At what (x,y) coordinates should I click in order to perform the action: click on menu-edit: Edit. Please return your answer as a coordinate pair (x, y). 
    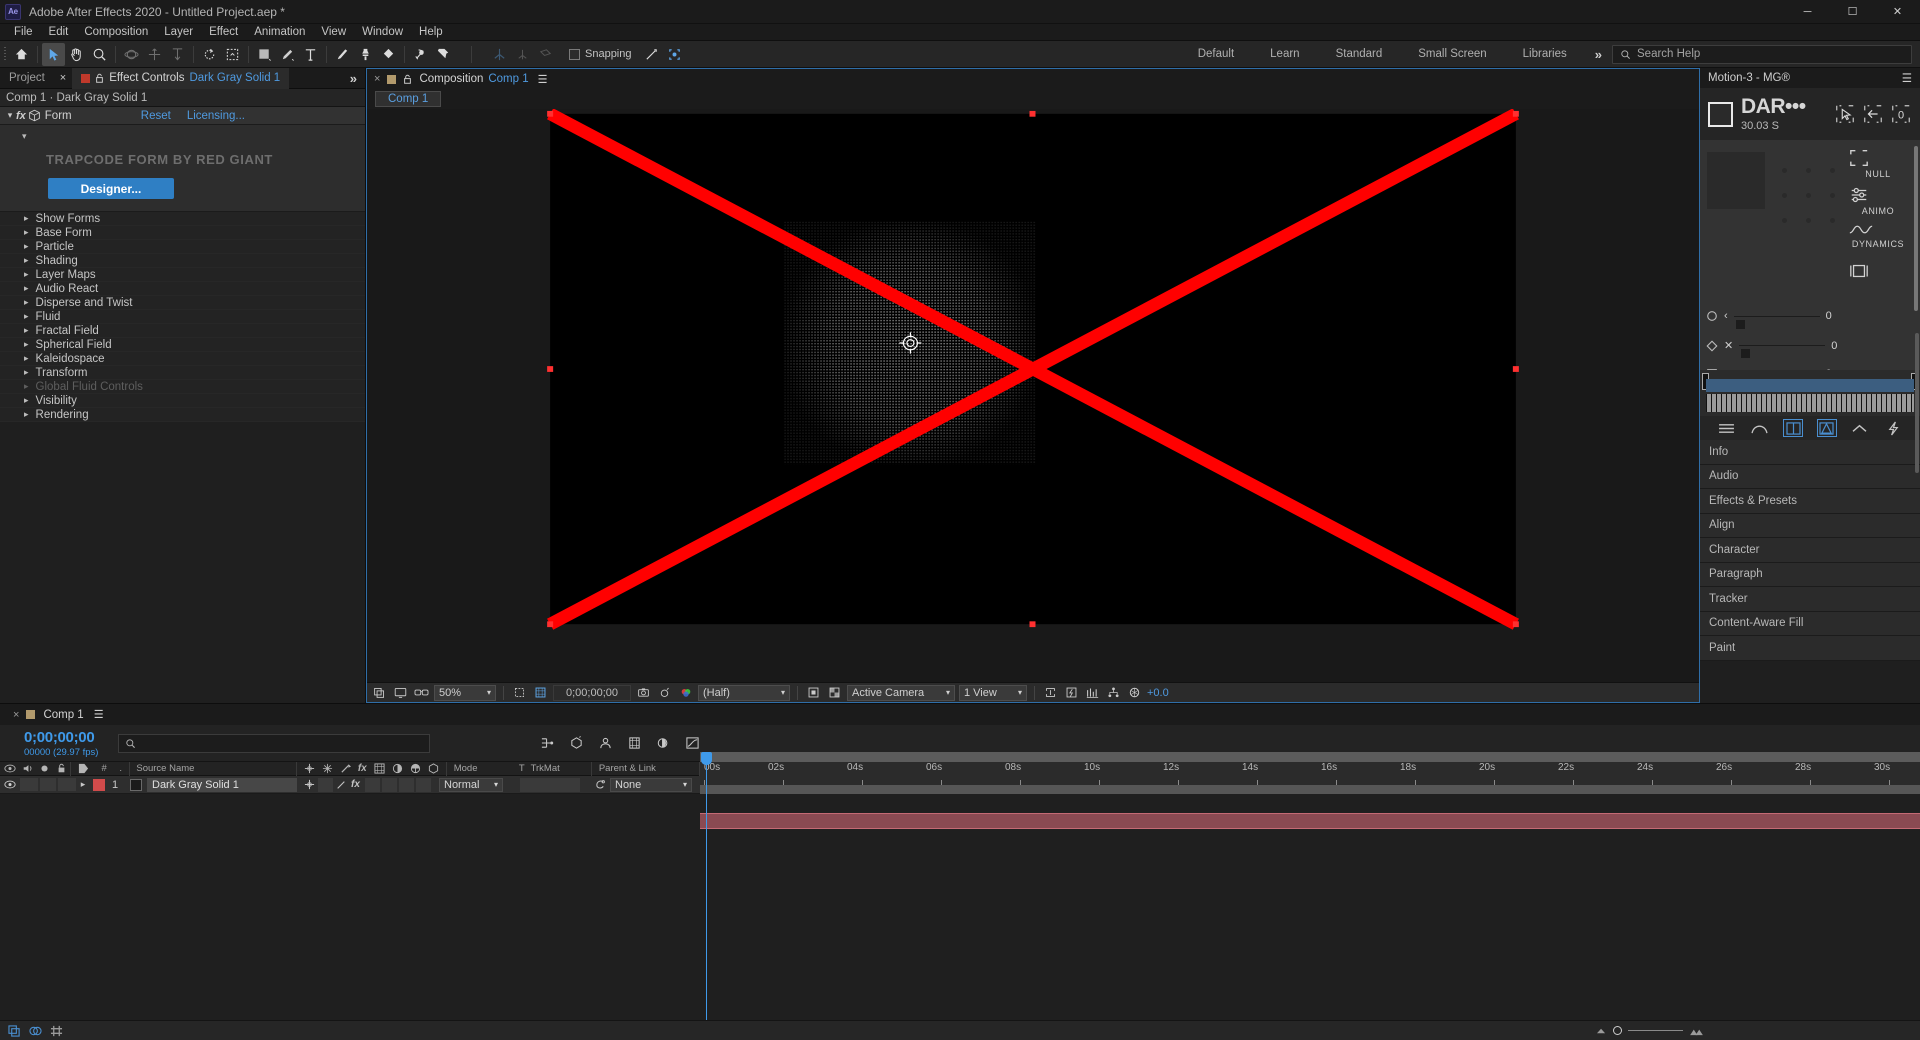
    Looking at the image, I should click on (59, 32).